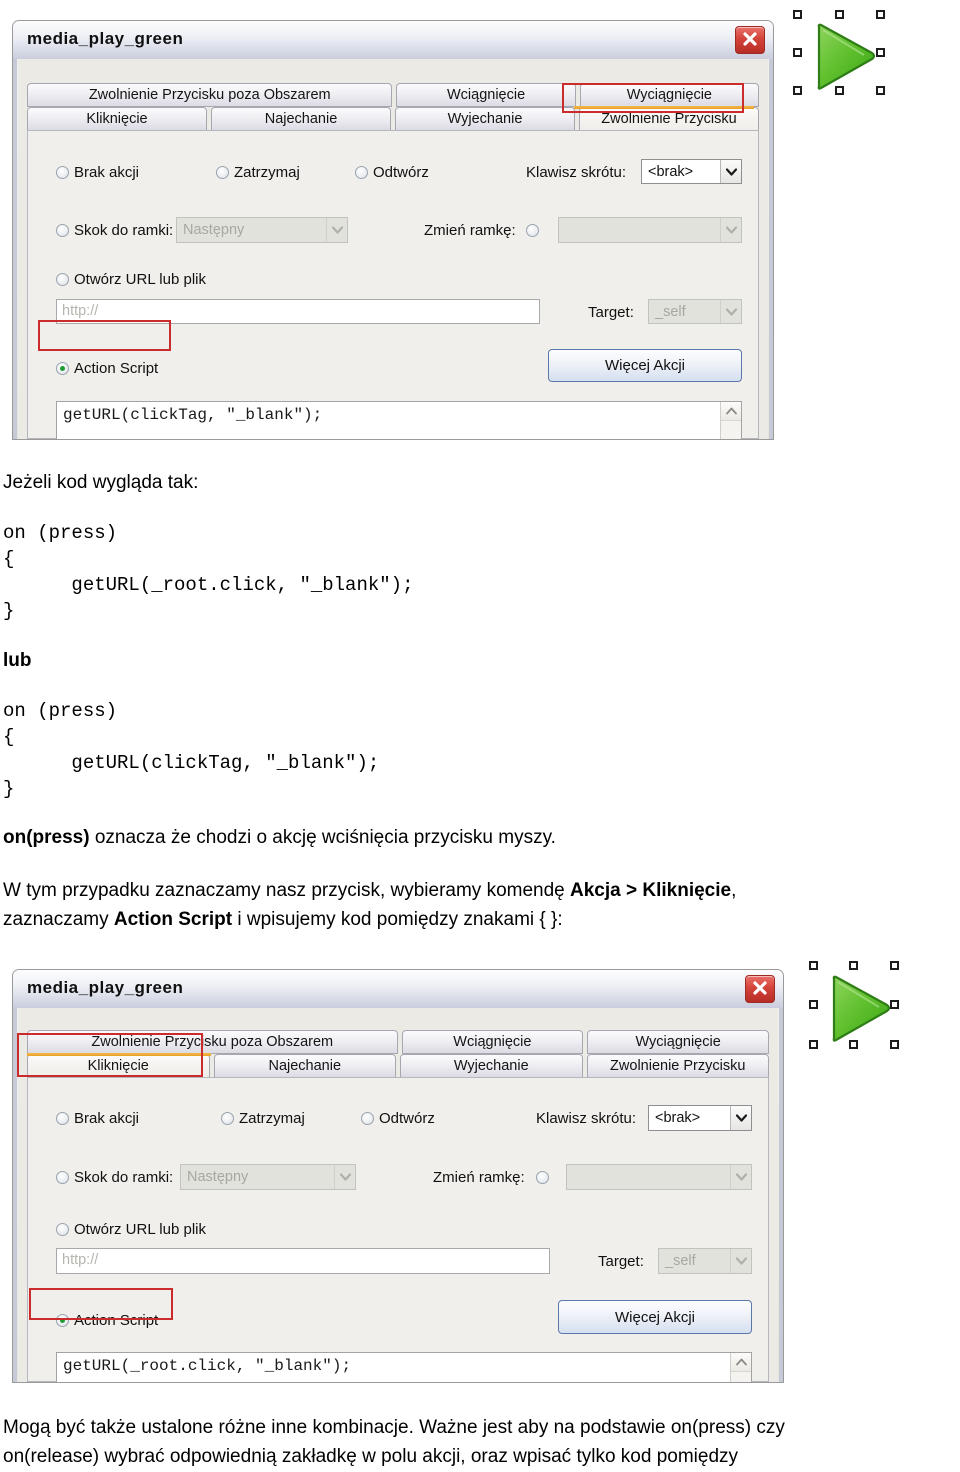 The image size is (960, 1472). Describe the element at coordinates (107, 1118) in the screenshot. I see `radio-label: Brak akcji` at that location.